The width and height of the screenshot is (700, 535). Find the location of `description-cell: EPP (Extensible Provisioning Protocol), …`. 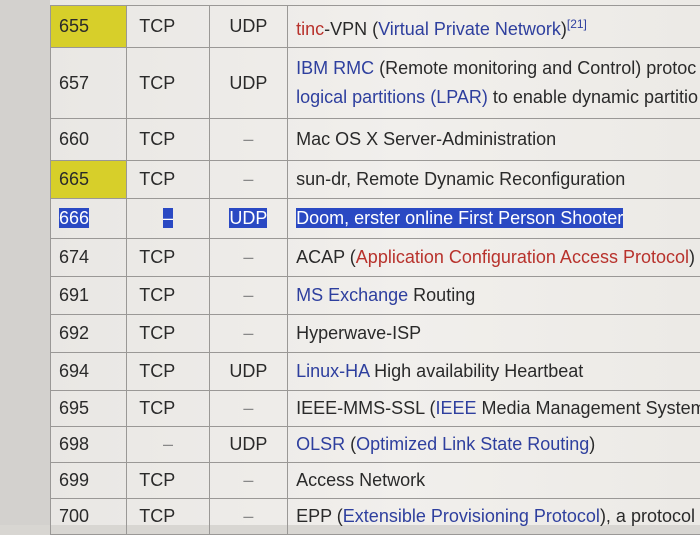

description-cell: EPP (Extensible Provisioning Protocol), … is located at coordinates (494, 517).